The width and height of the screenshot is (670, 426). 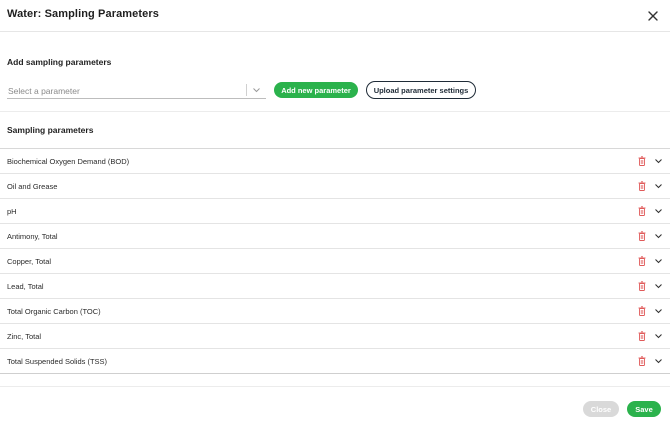 I want to click on upload-parameter-settings-button: Upload parameter settings, so click(x=421, y=90).